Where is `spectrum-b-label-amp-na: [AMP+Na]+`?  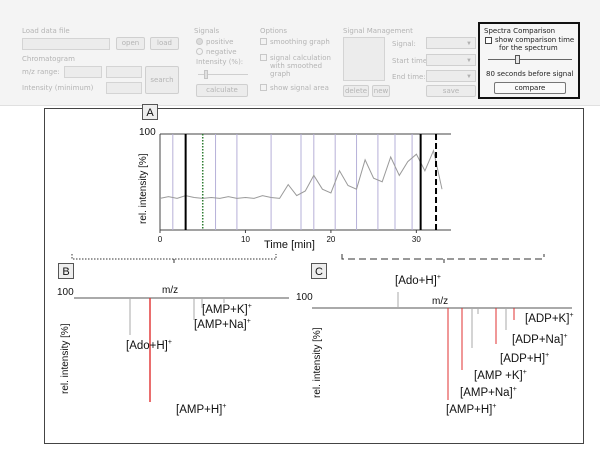 spectrum-b-label-amp-na: [AMP+Na]+ is located at coordinates (222, 324).